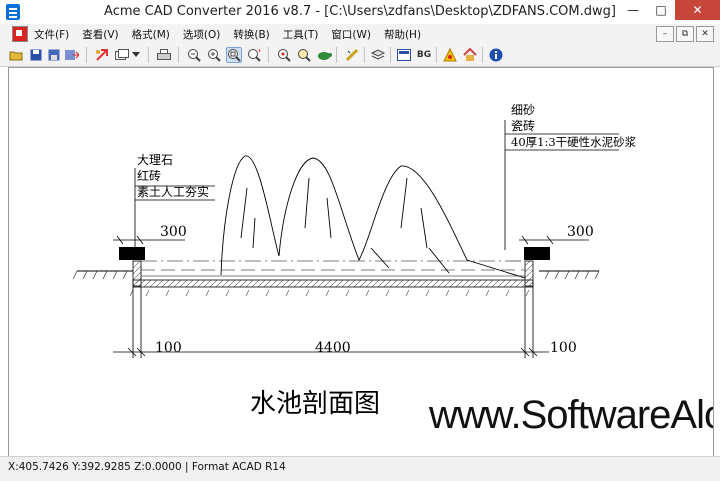  I want to click on info-icon, so click(496, 55).